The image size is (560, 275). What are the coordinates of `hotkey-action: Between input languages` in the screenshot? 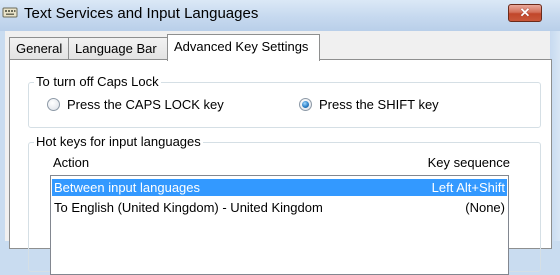 It's located at (127, 187).